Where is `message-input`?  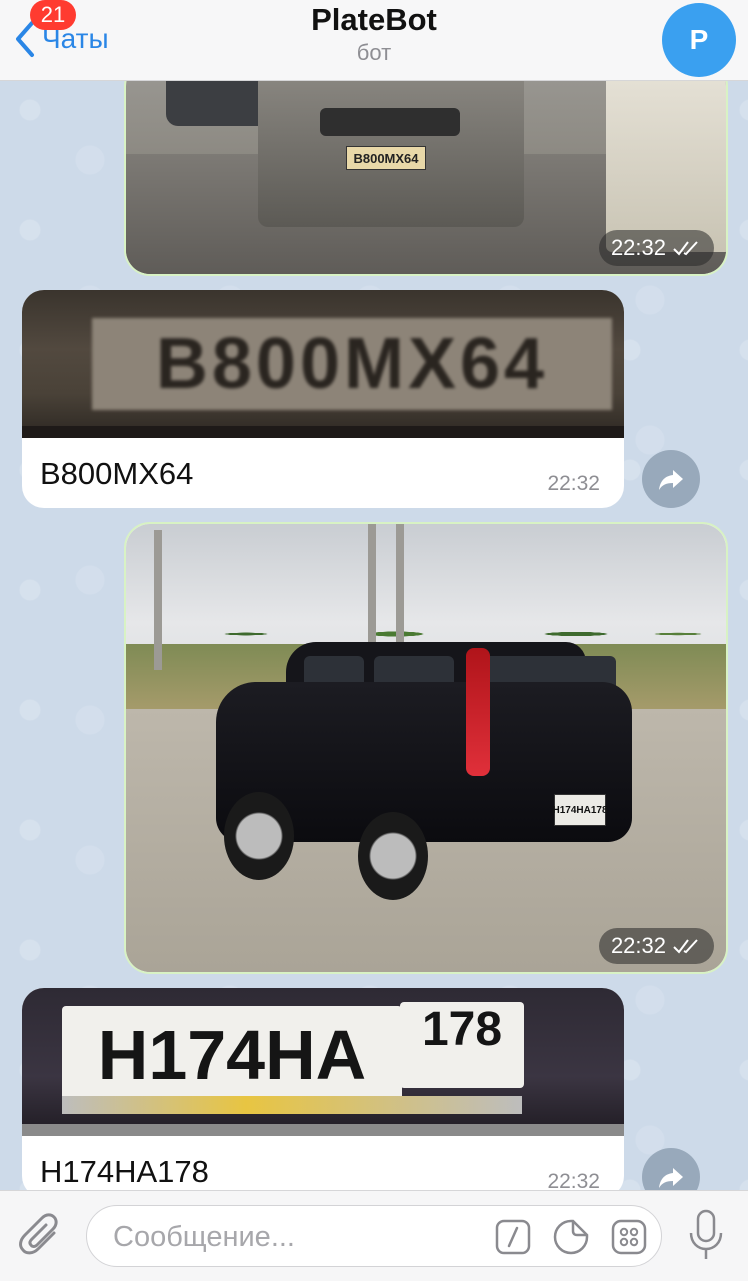 message-input is located at coordinates (293, 1237).